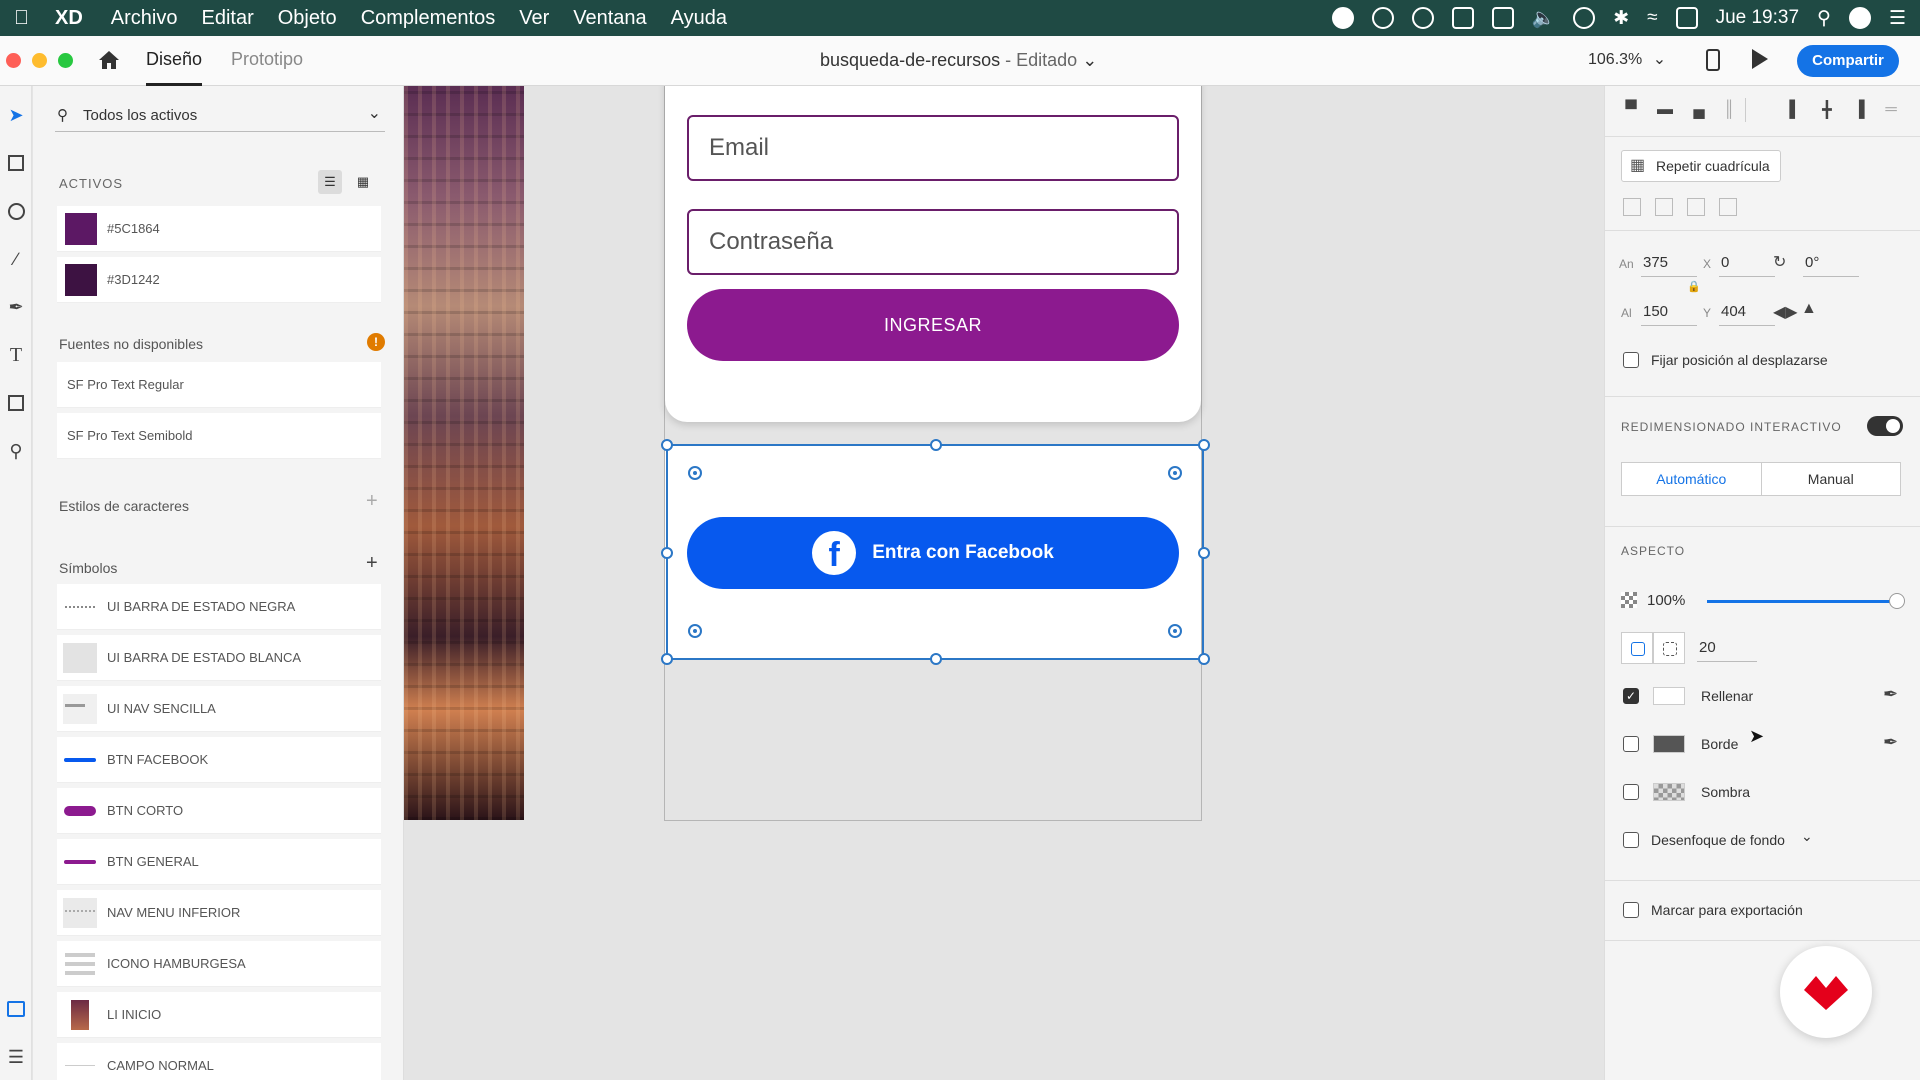 Image resolution: width=1920 pixels, height=1080 pixels. I want to click on login-card: Email Contraseña INGRESAR, so click(933, 254).